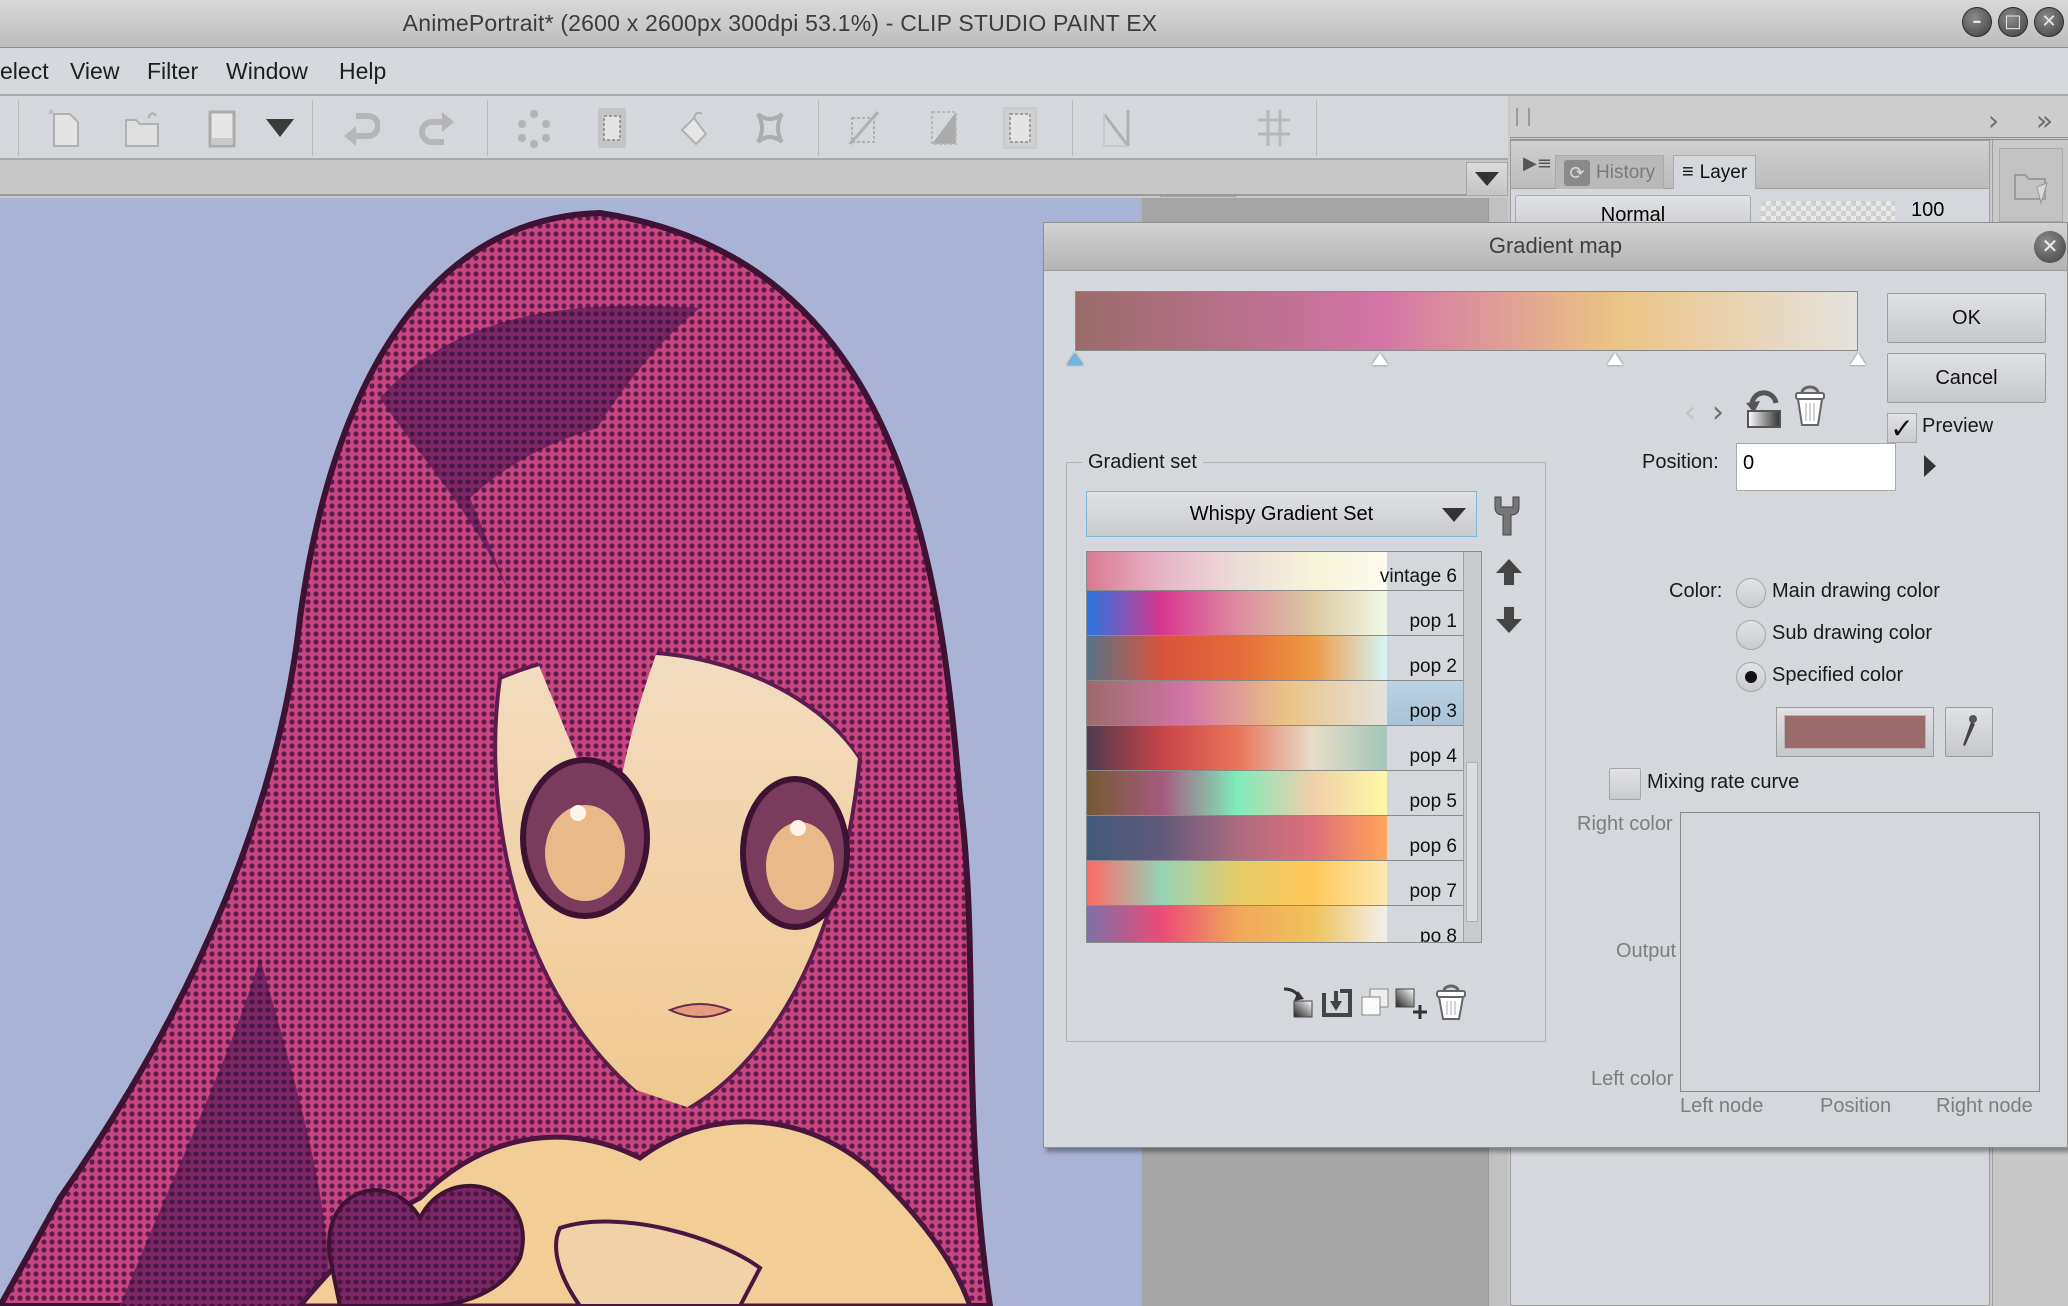  What do you see at coordinates (1993, 120) in the screenshot?
I see `chevron-right-icon: ›` at bounding box center [1993, 120].